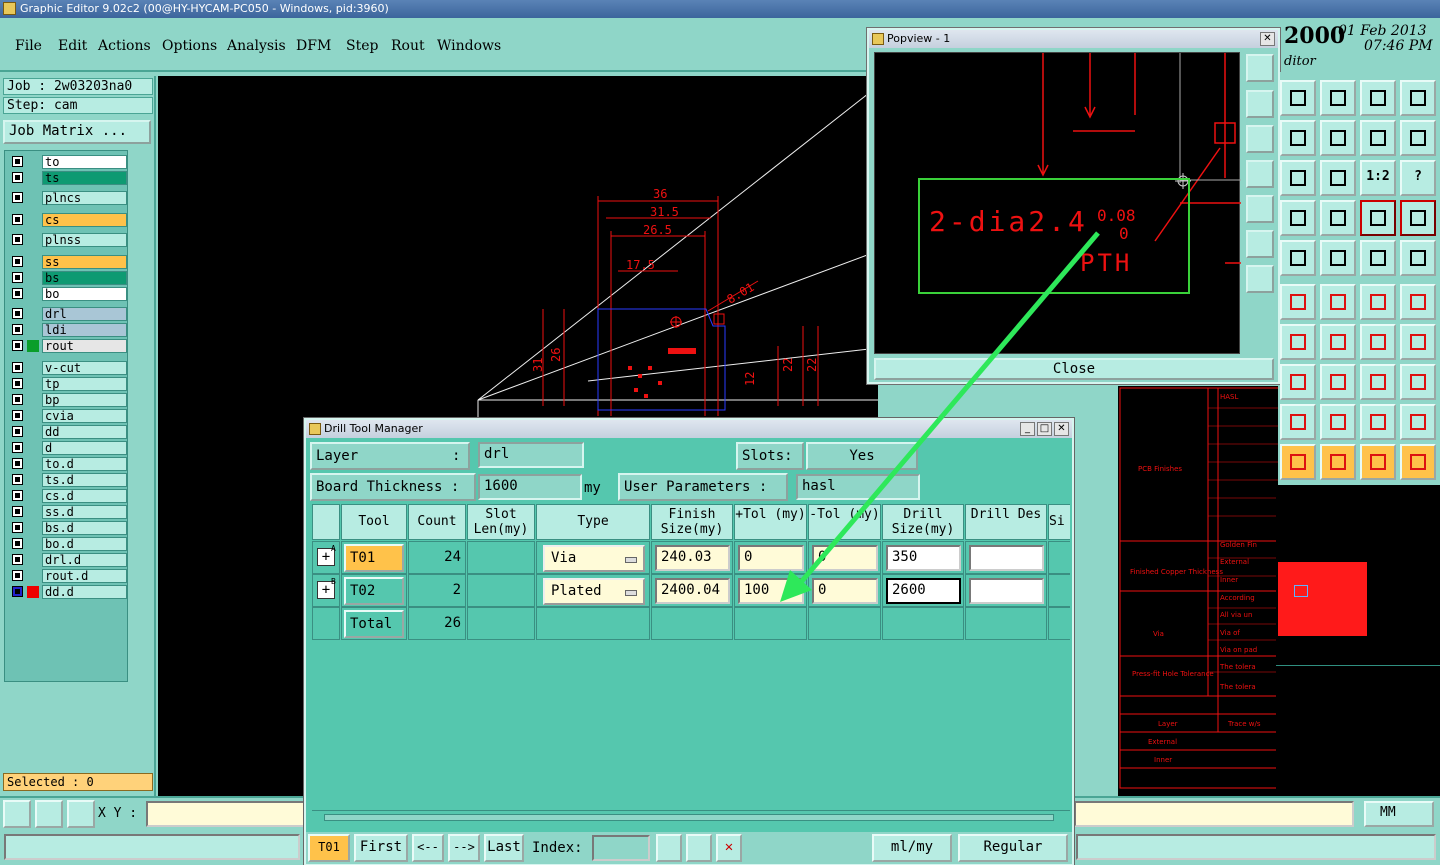 The height and width of the screenshot is (865, 1440). I want to click on scroll-thumb, so click(689, 817).